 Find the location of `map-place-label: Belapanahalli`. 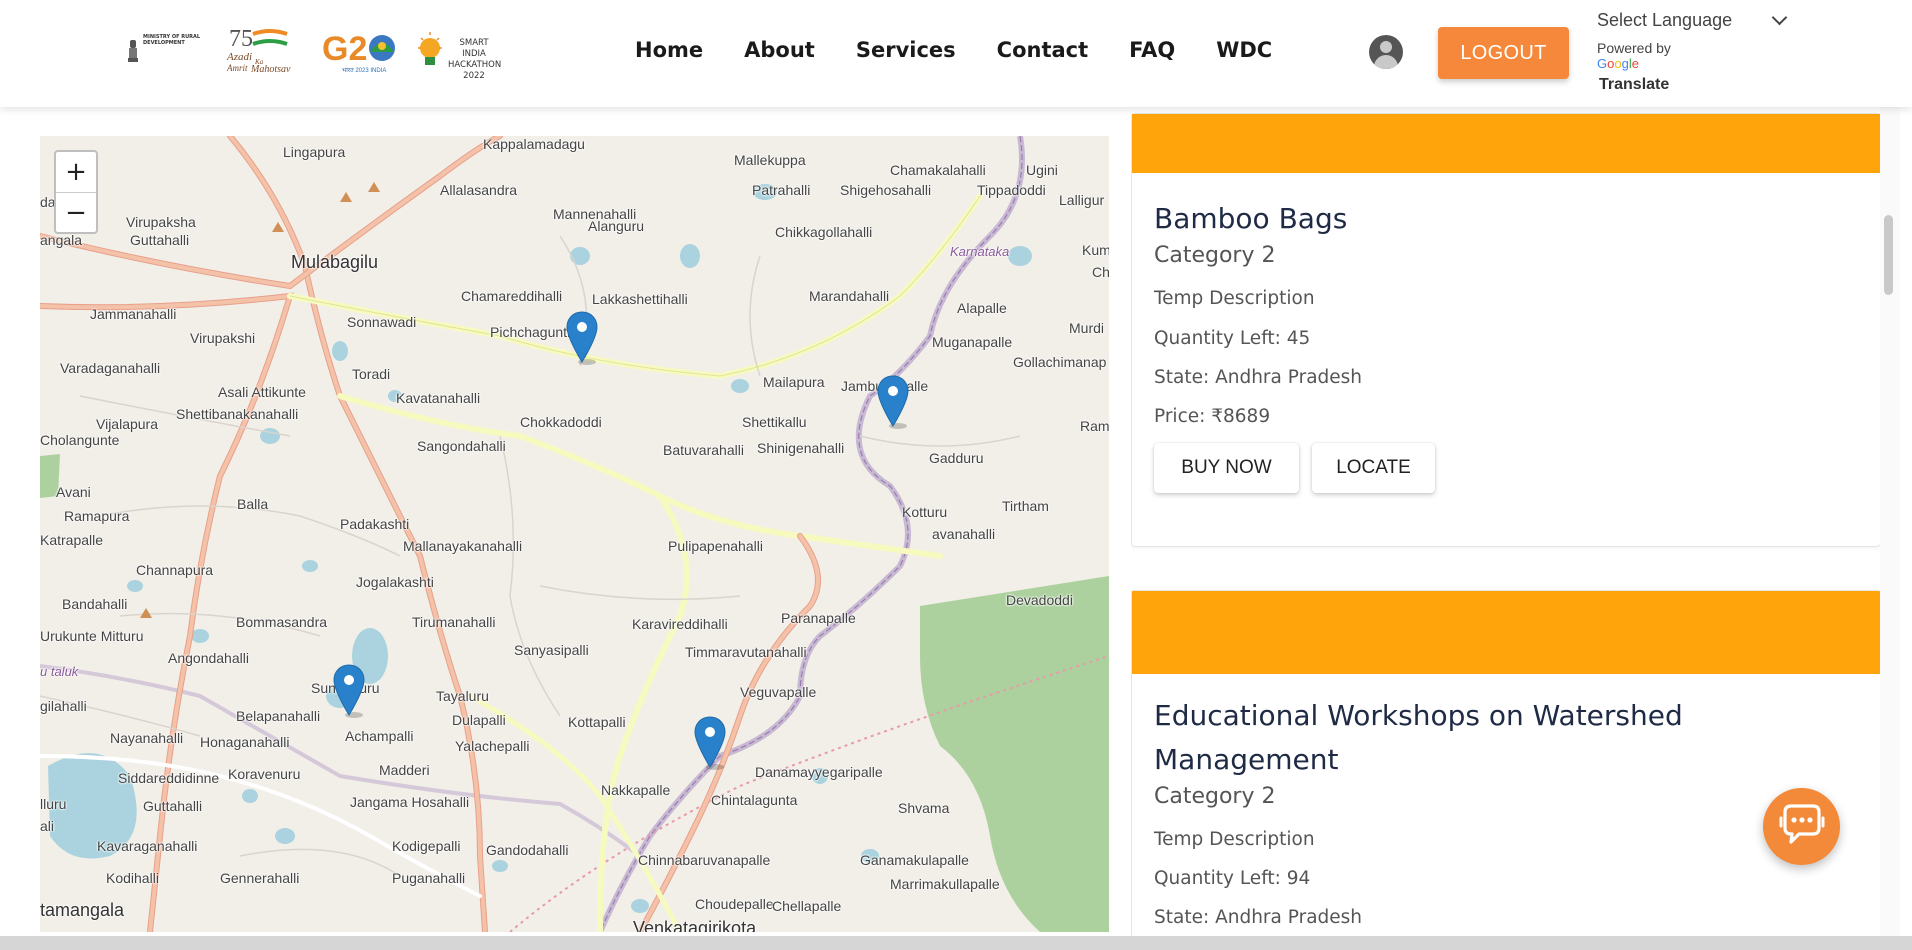

map-place-label: Belapanahalli is located at coordinates (278, 716).